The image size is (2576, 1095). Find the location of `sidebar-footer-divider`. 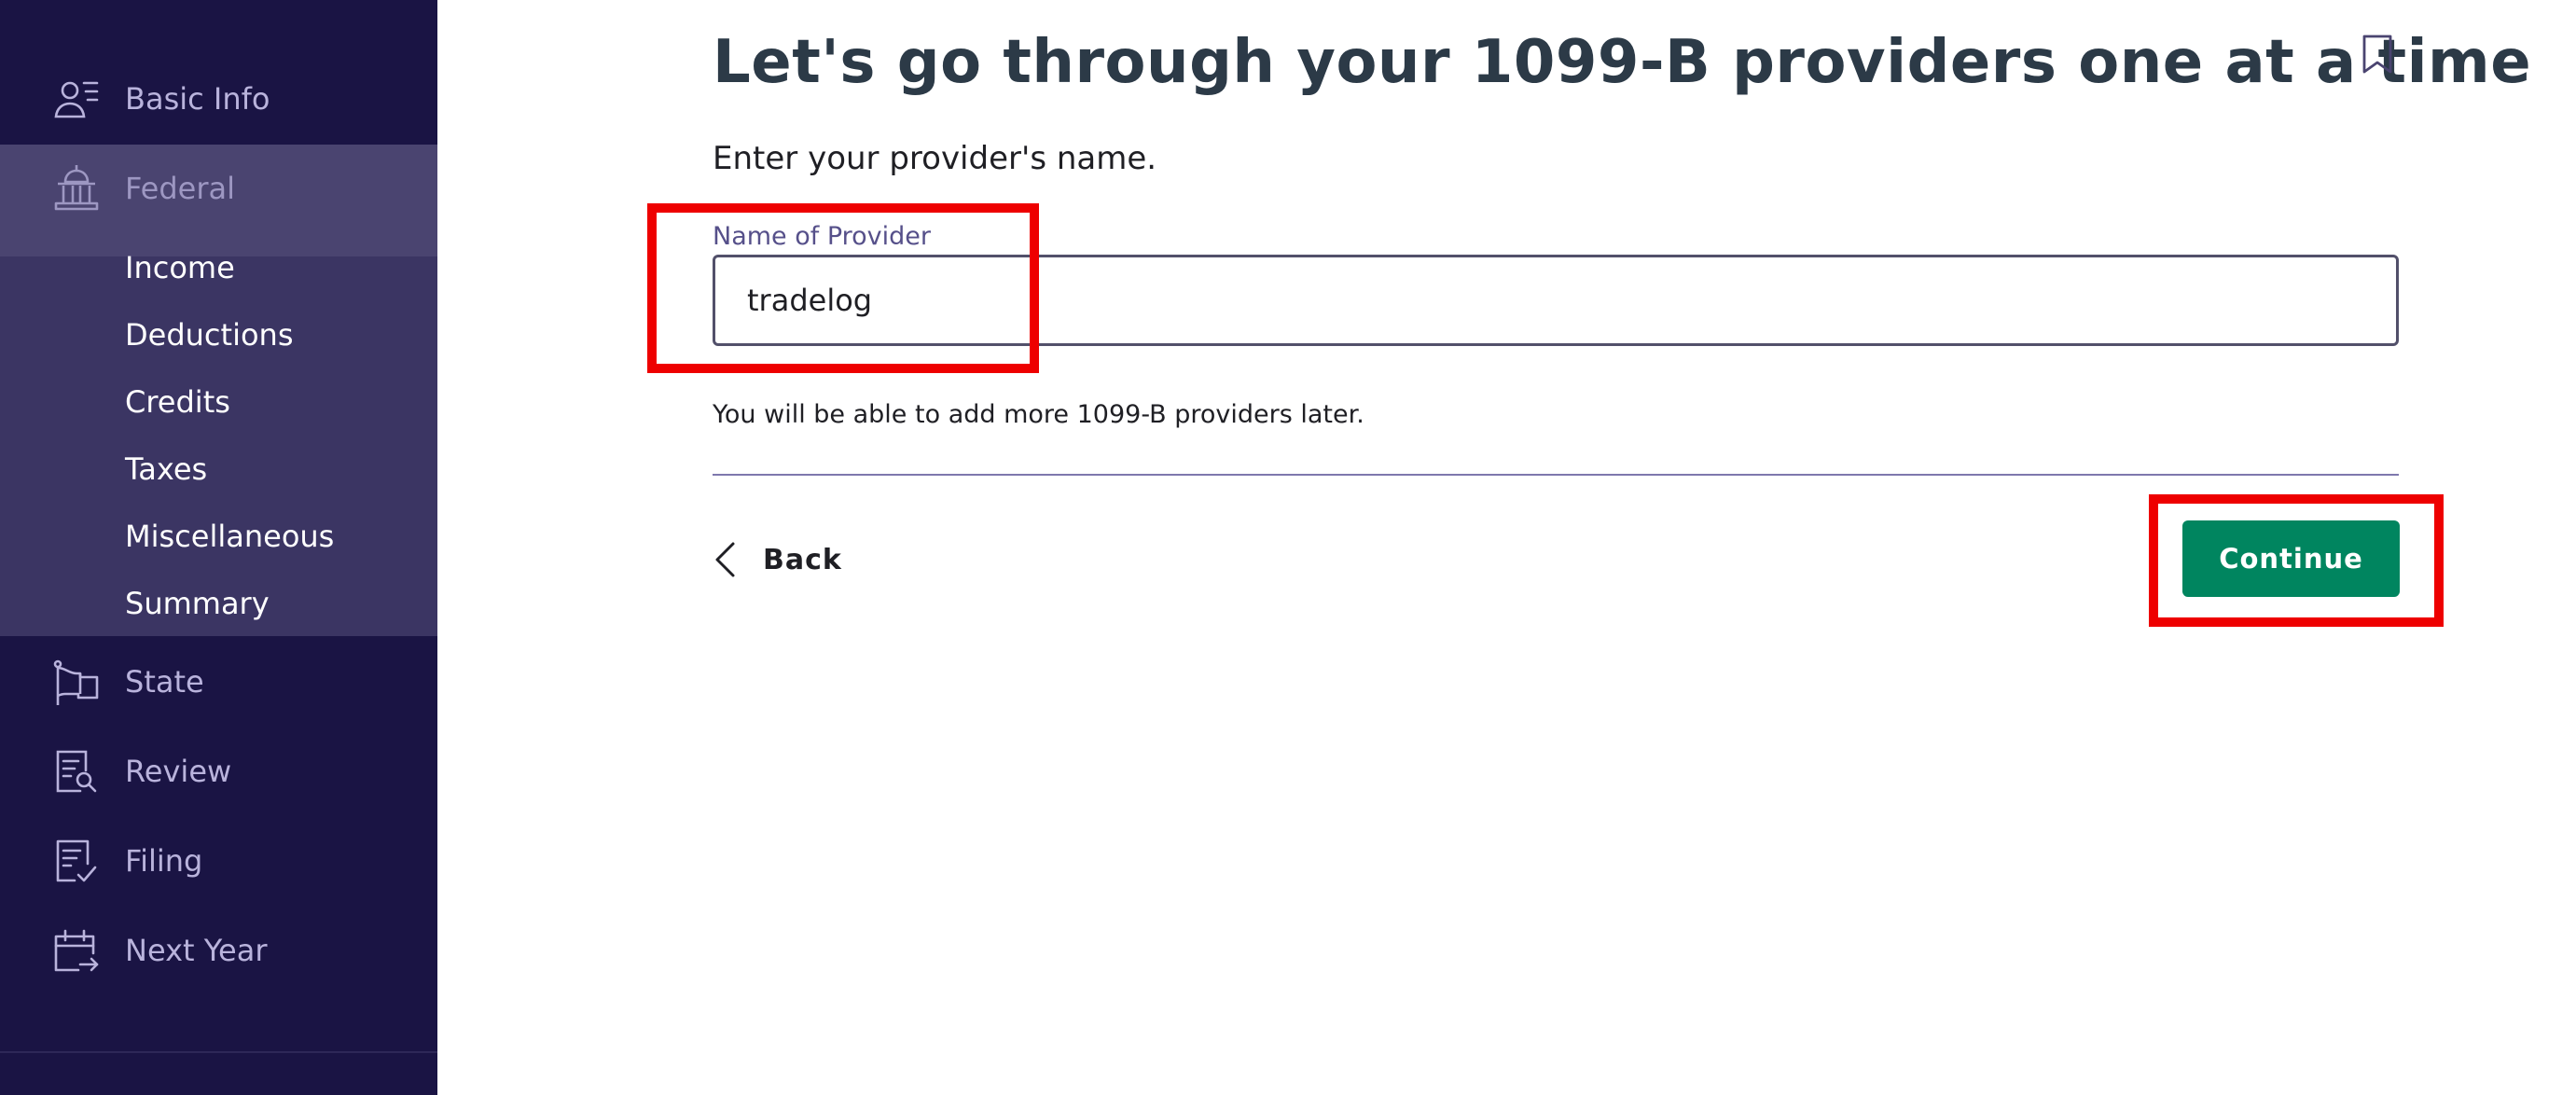

sidebar-footer-divider is located at coordinates (218, 1052).